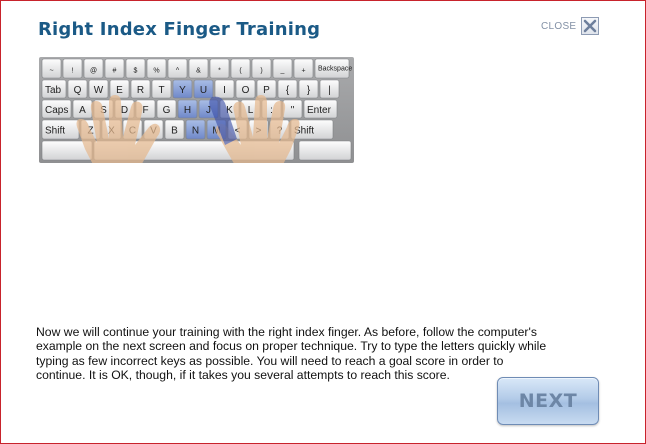 Image resolution: width=646 pixels, height=444 pixels. What do you see at coordinates (266, 90) in the screenshot?
I see `key-label: P` at bounding box center [266, 90].